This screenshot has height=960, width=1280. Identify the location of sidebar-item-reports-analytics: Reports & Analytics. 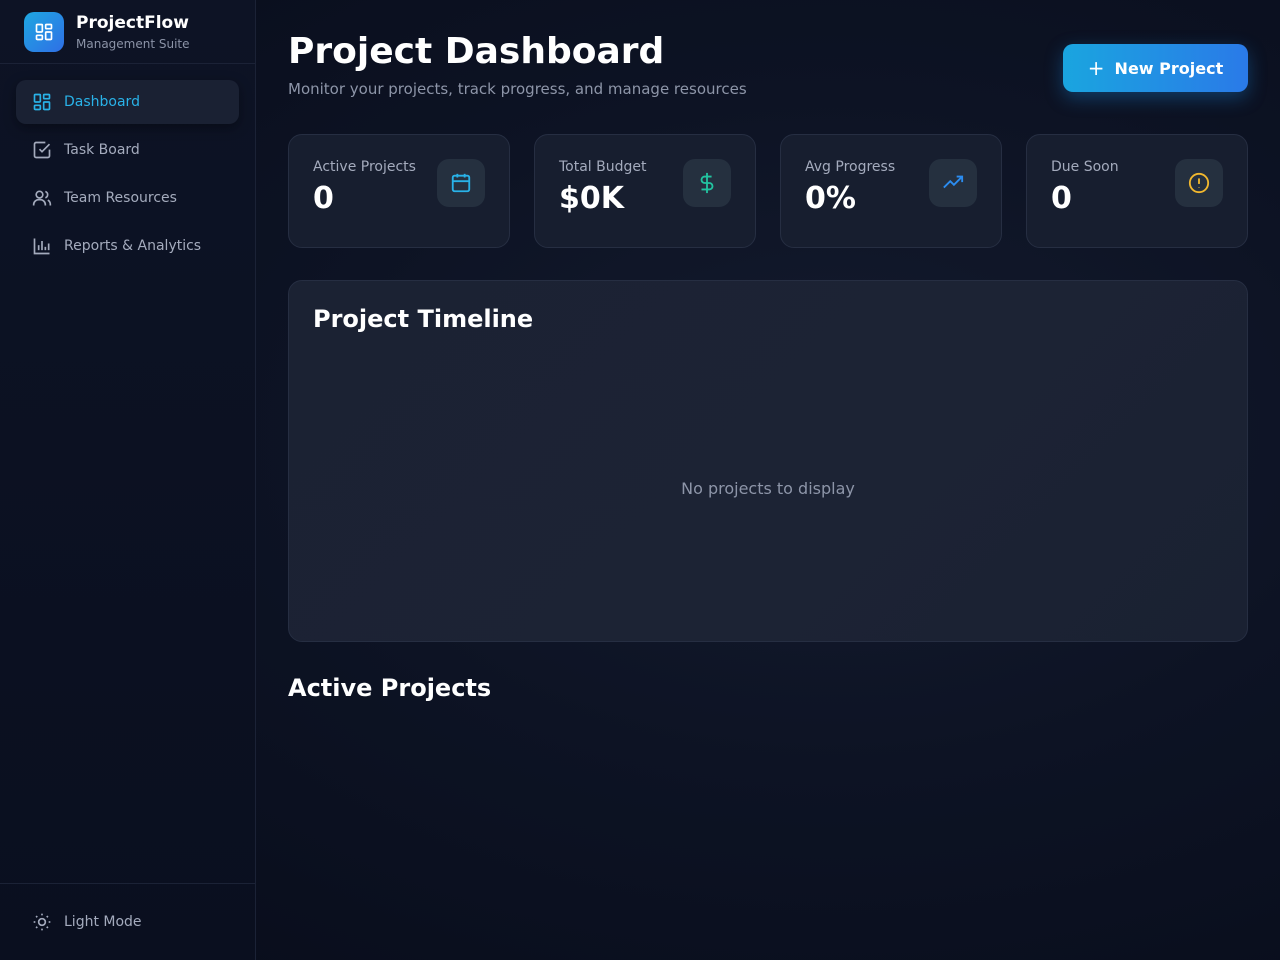
(127, 246).